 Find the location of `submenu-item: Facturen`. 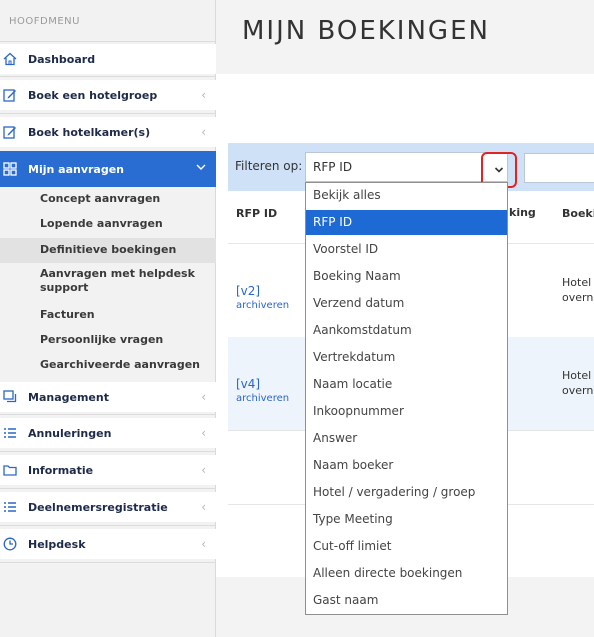

submenu-item: Facturen is located at coordinates (108, 315).